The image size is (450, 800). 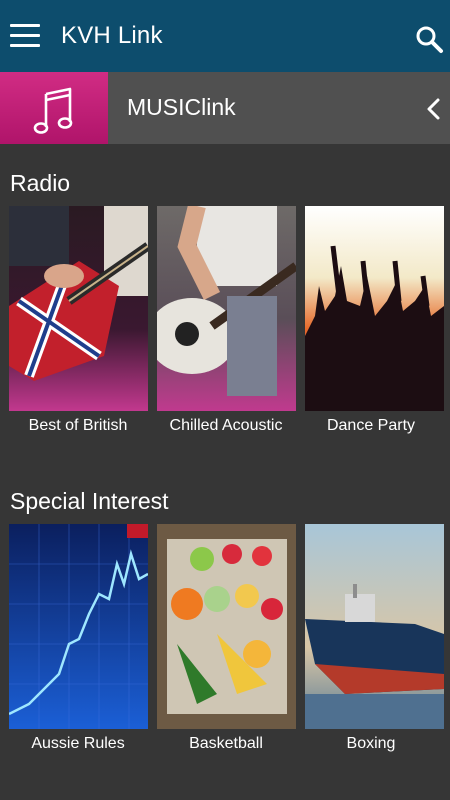 What do you see at coordinates (89, 501) in the screenshot?
I see `special-interest-section-title: Special Interest` at bounding box center [89, 501].